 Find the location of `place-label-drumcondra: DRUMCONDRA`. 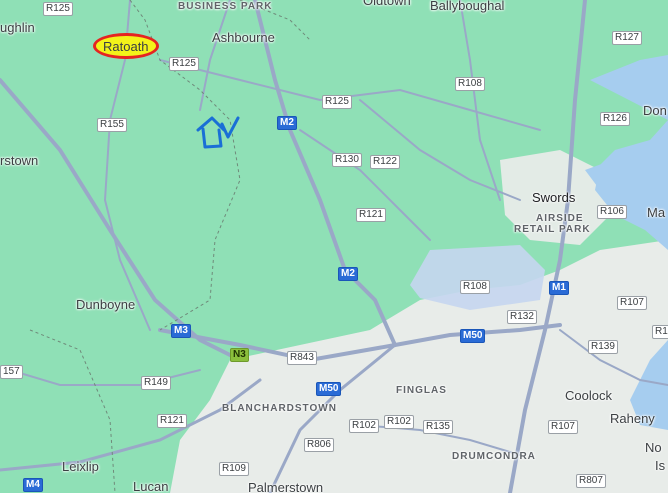

place-label-drumcondra: DRUMCONDRA is located at coordinates (494, 456).